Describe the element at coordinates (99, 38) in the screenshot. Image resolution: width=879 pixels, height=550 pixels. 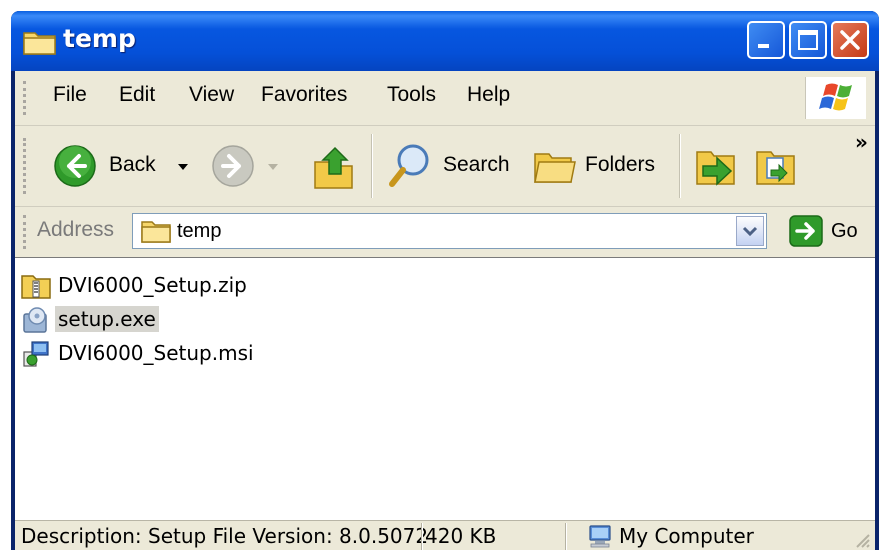
I see `window-title: temp` at that location.